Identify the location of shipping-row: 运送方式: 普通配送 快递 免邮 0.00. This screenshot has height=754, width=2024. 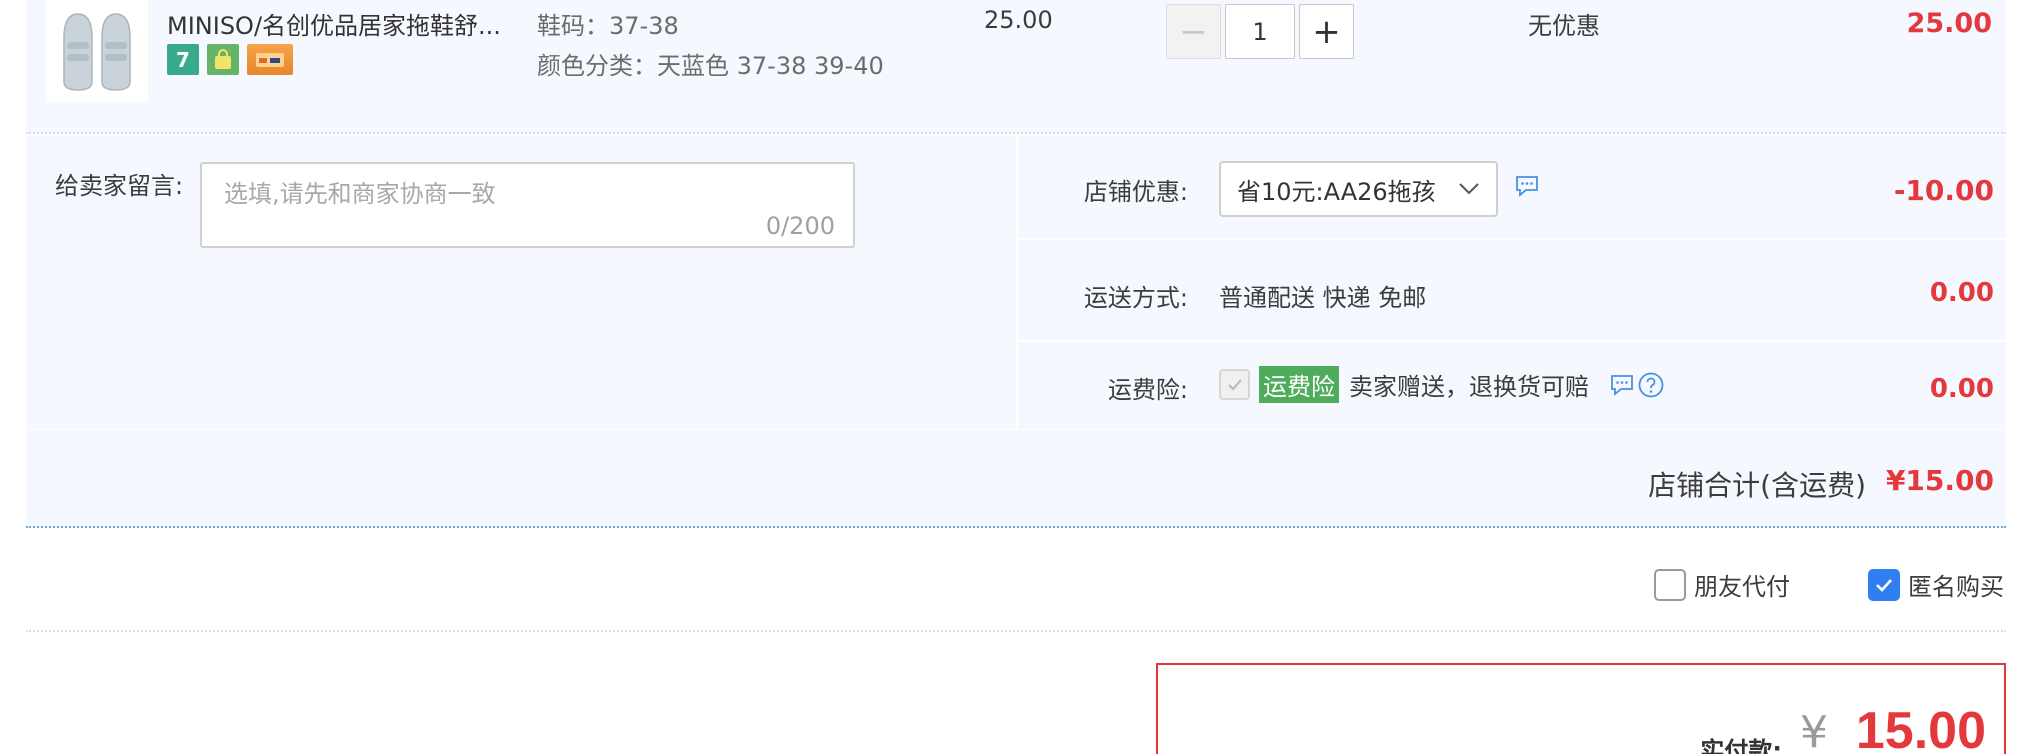
(1513, 291).